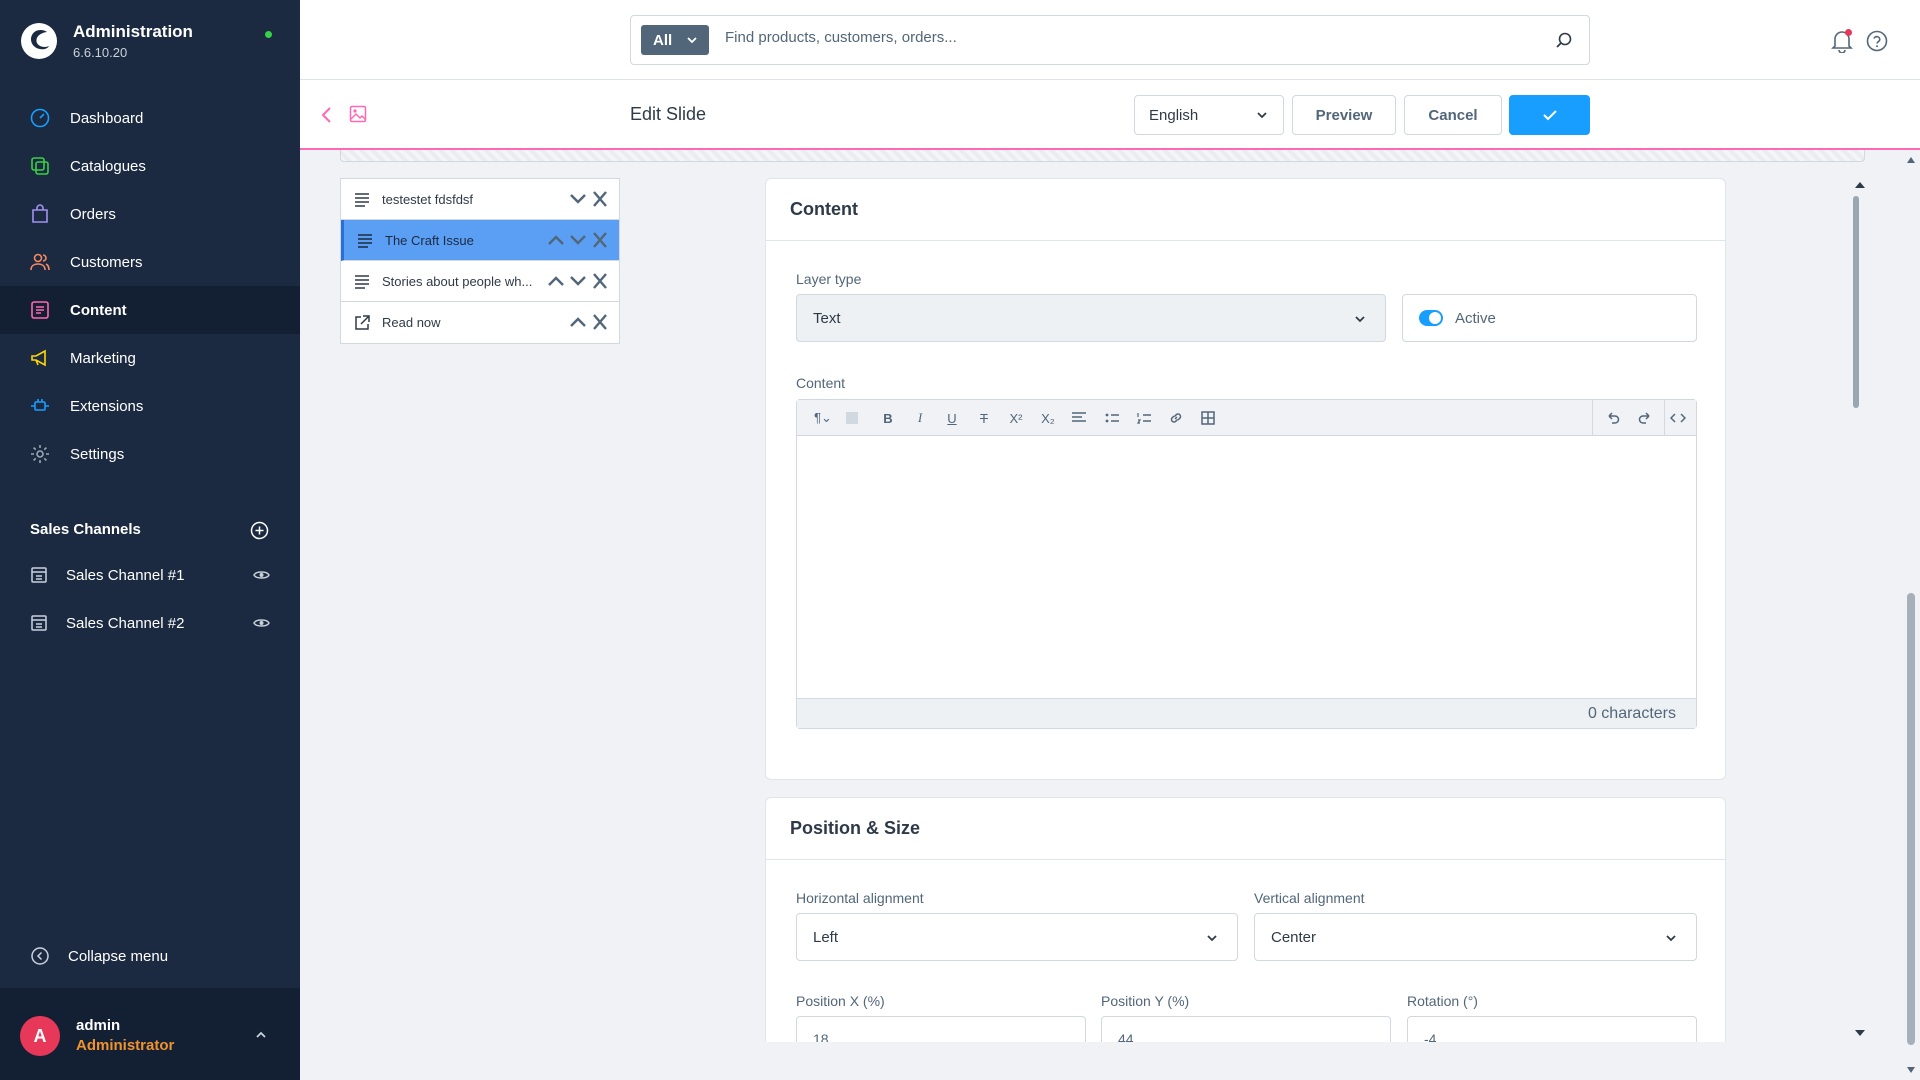 This screenshot has height=1080, width=1920. I want to click on editor-body, so click(1246, 567).